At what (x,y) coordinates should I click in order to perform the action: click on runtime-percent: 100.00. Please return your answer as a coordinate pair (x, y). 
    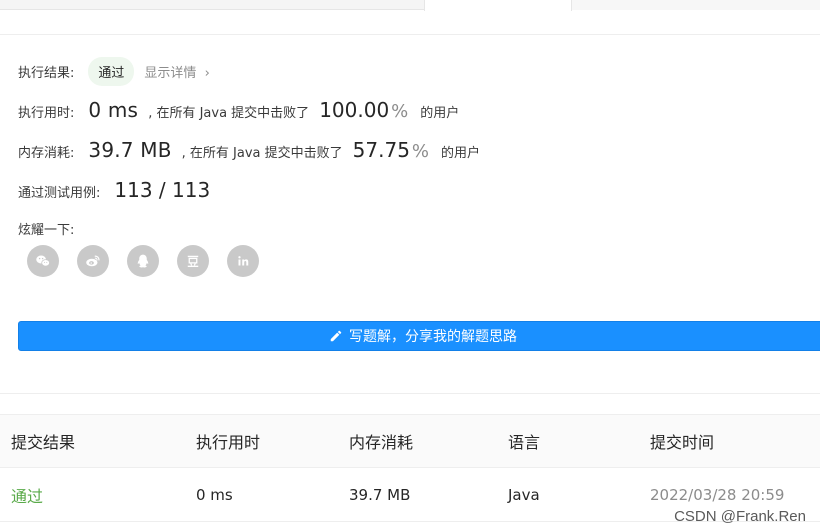
    Looking at the image, I should click on (354, 110).